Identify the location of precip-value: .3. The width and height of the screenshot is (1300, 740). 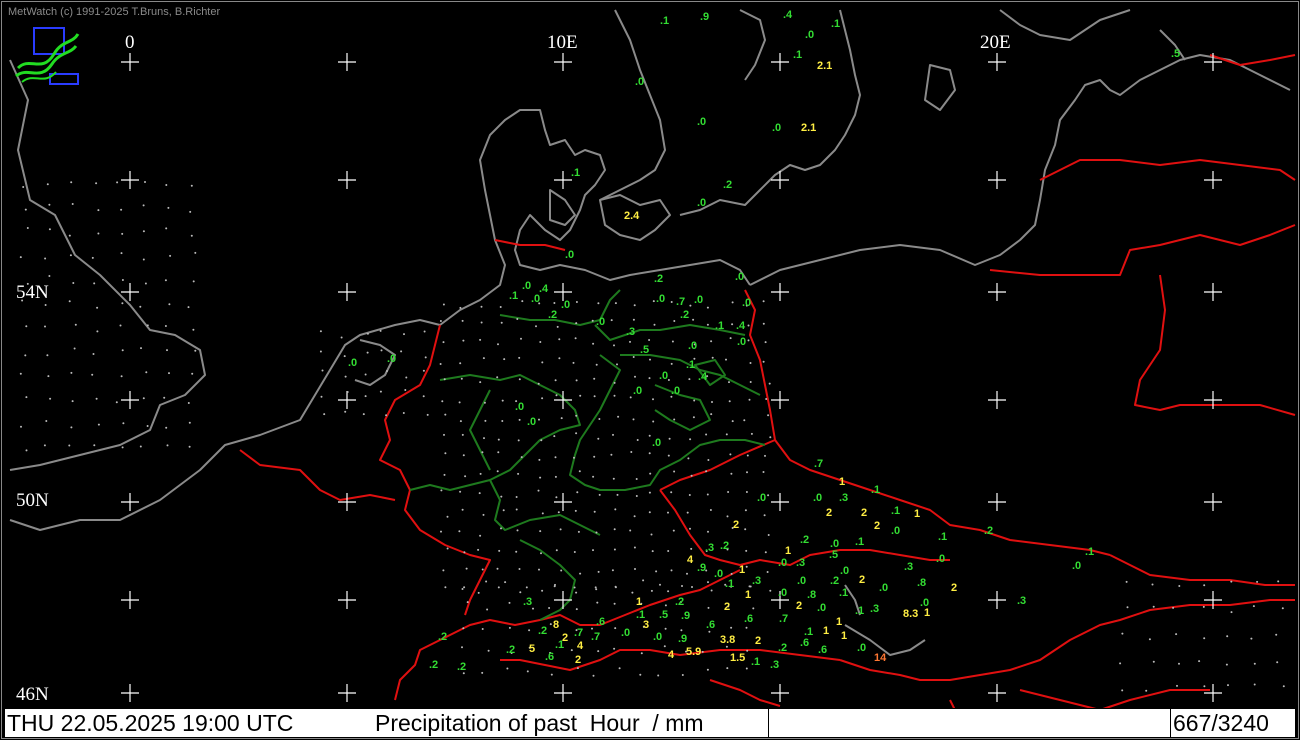
(774, 665).